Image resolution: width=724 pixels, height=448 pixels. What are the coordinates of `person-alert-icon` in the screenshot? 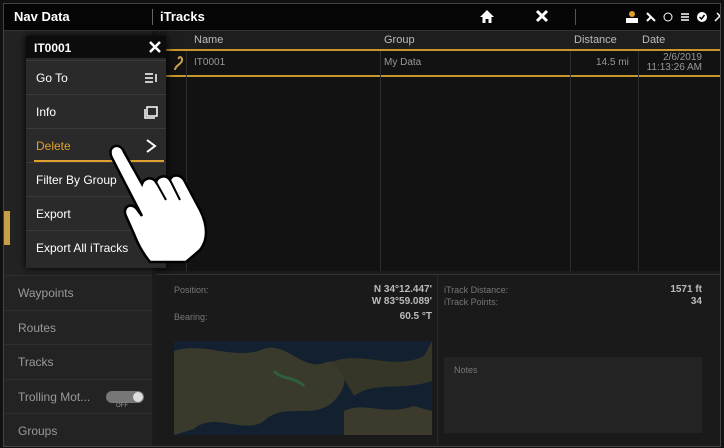 It's located at (632, 17).